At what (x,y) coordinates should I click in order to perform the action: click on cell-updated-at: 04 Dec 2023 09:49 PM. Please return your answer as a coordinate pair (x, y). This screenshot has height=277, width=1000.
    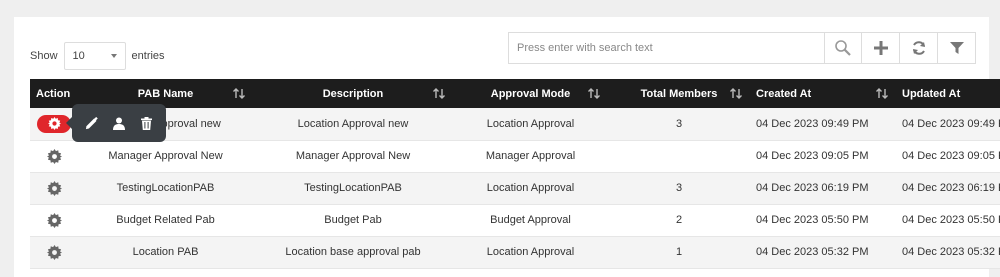
    Looking at the image, I should click on (951, 123).